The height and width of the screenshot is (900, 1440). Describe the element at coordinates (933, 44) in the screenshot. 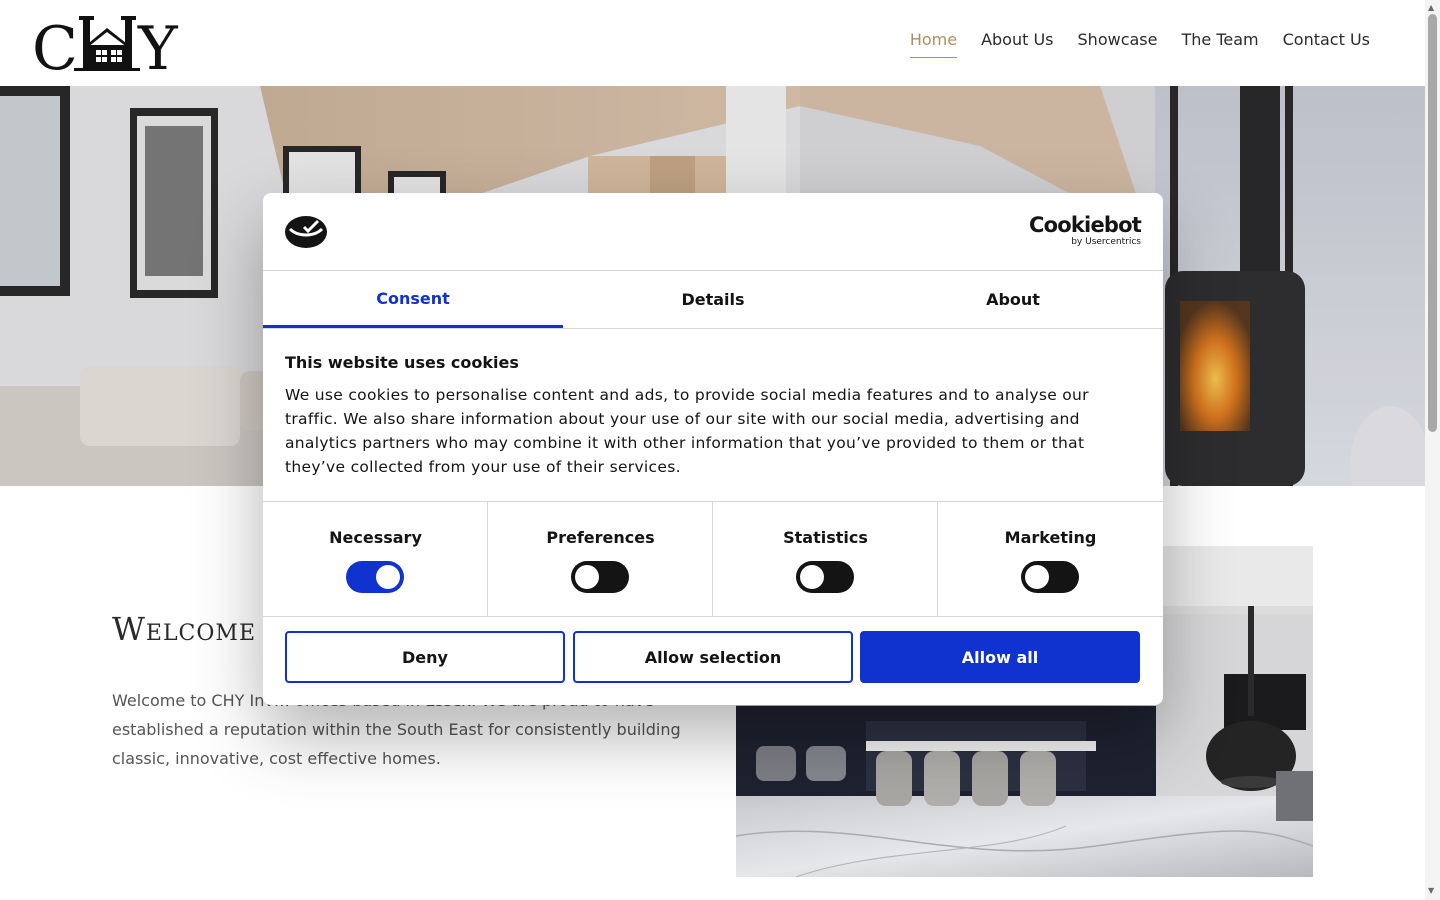

I see `nav-home: Home` at that location.